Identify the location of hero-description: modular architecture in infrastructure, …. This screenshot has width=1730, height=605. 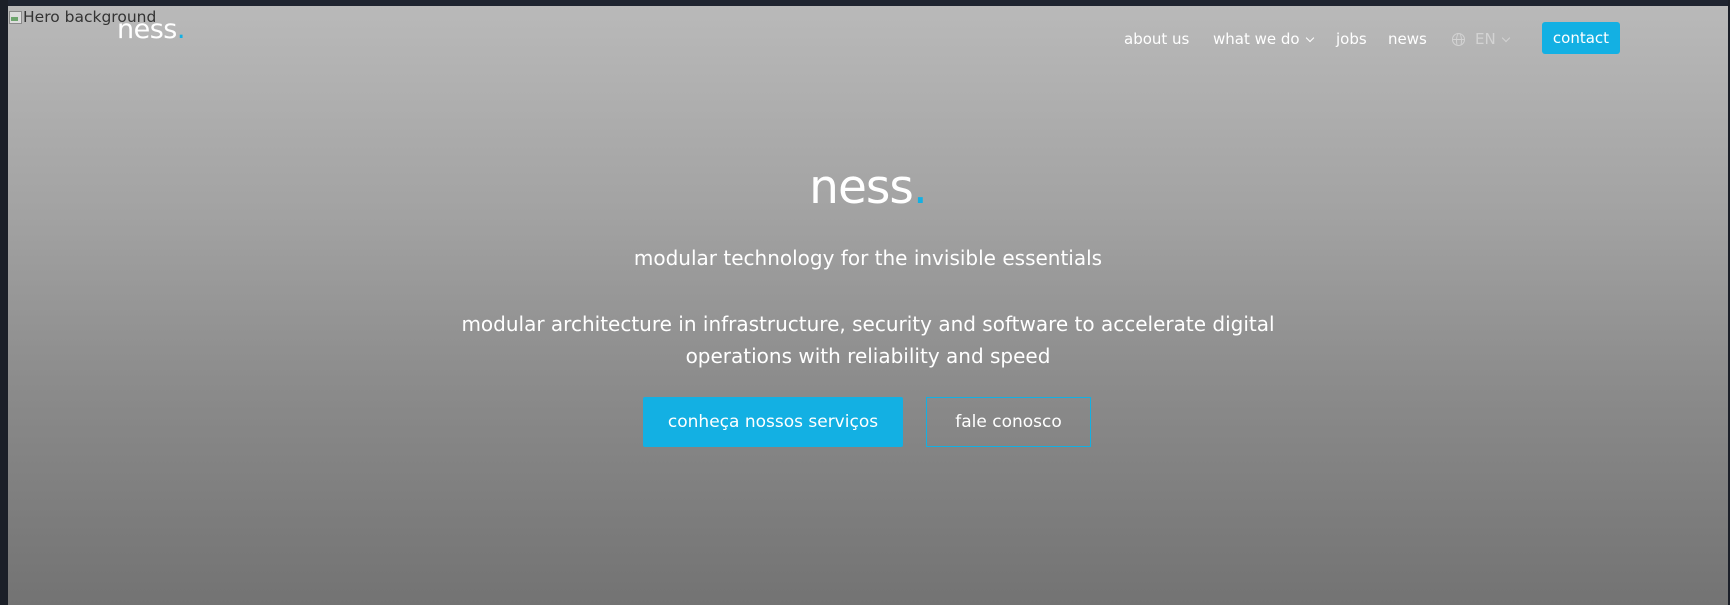
(868, 340).